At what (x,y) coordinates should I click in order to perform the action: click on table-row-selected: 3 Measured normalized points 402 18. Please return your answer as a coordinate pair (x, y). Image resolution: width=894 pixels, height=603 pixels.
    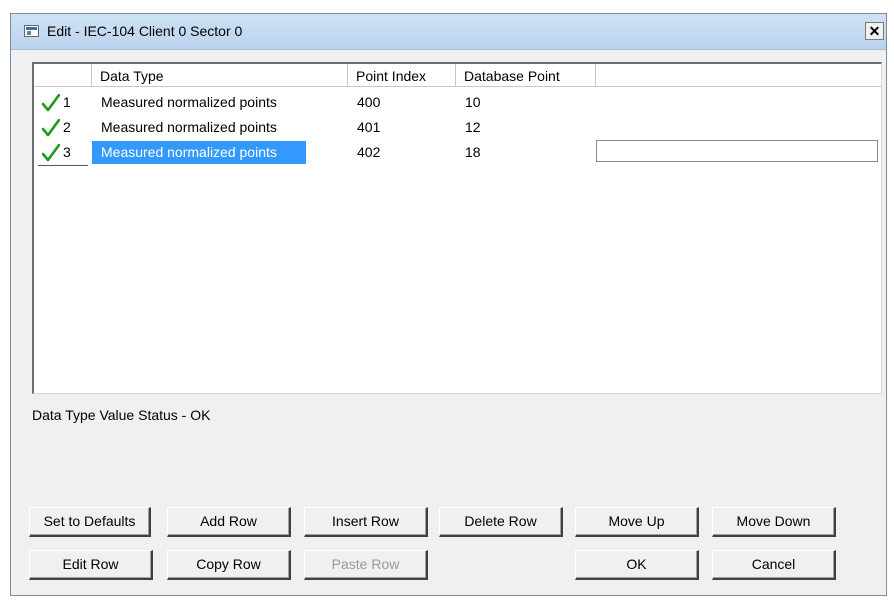
    Looking at the image, I should click on (457, 153).